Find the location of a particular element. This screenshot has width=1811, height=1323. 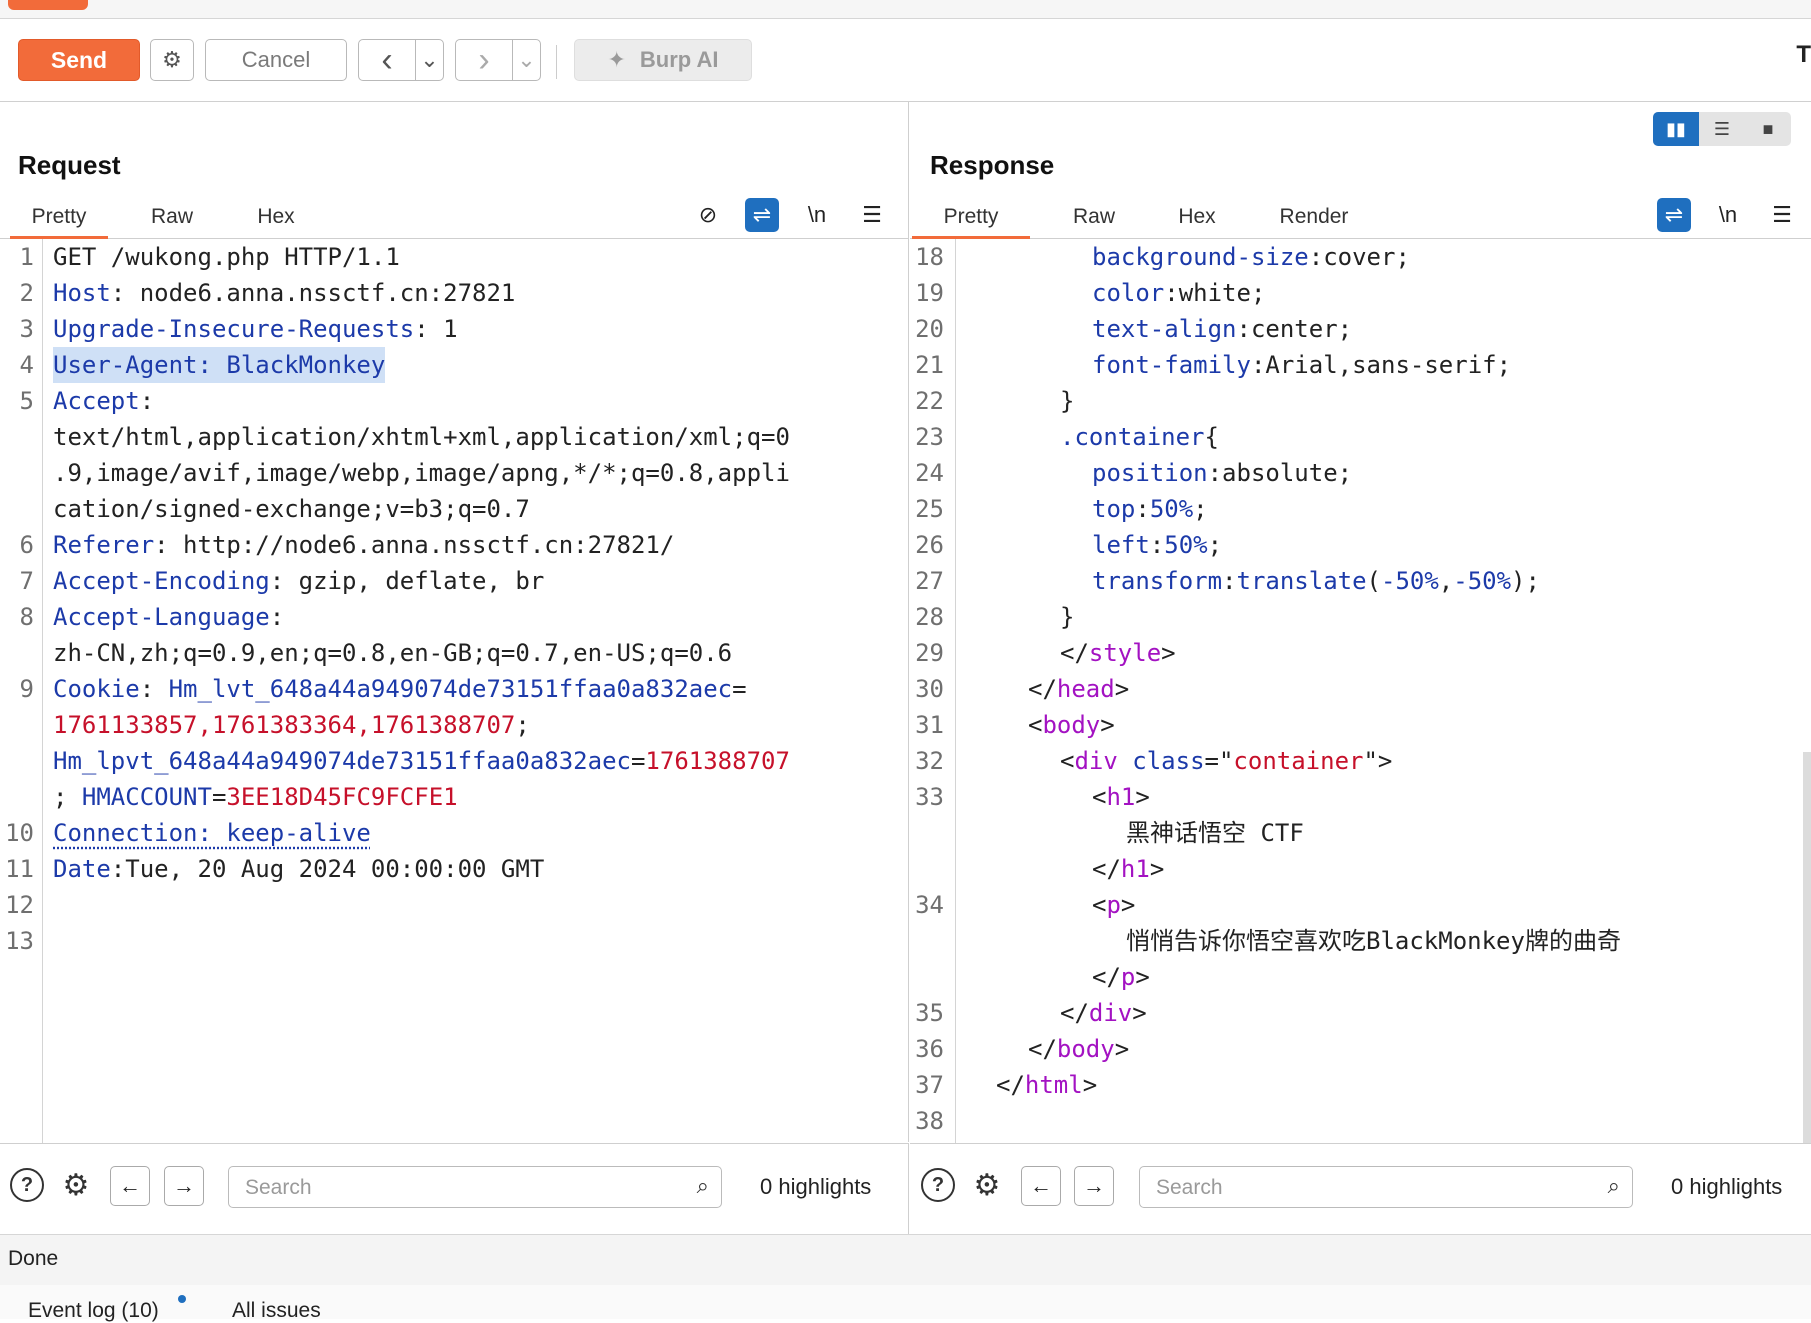

line-number: 29 is located at coordinates (929, 653).